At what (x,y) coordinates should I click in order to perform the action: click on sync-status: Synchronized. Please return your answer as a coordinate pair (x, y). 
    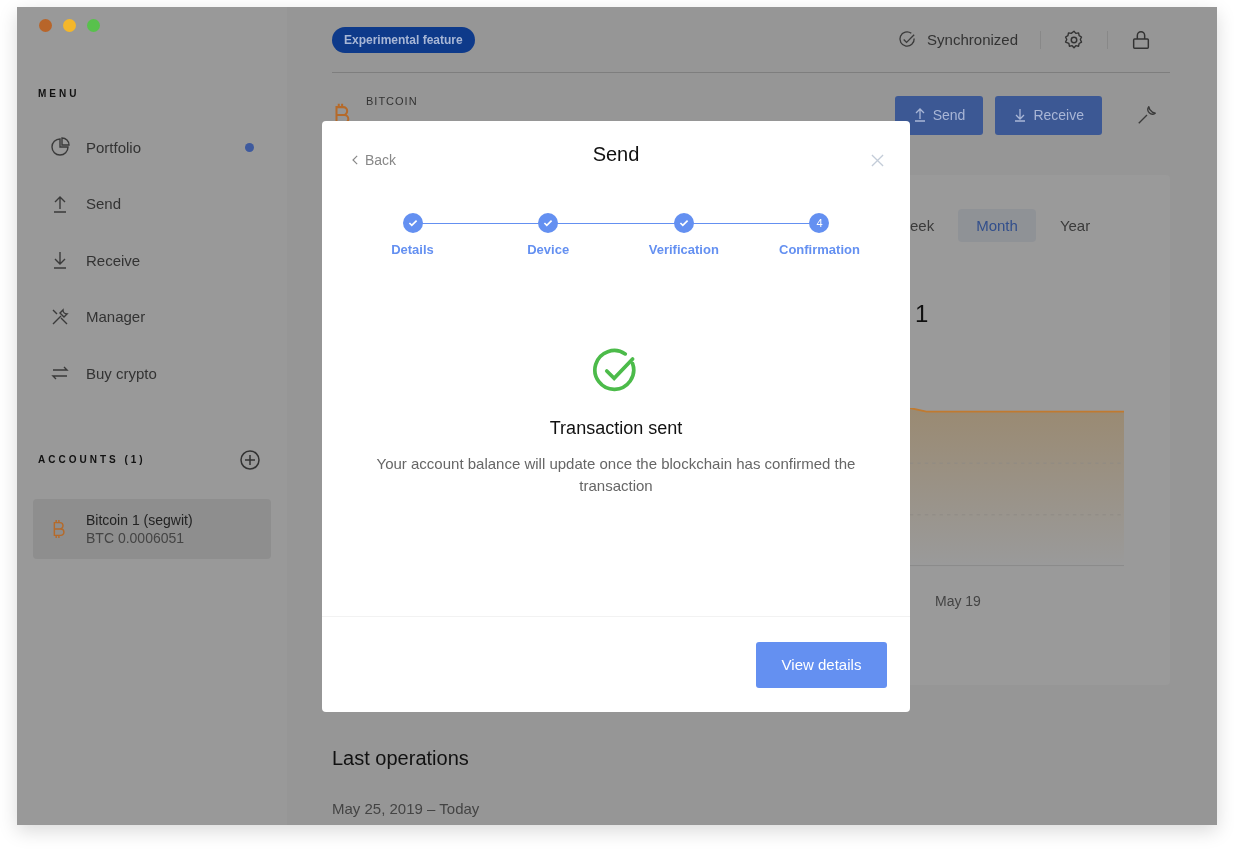
    Looking at the image, I should click on (972, 39).